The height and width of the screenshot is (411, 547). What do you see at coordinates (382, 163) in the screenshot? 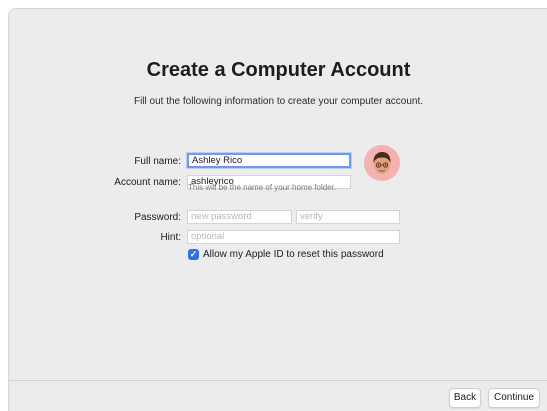
I see `memoji-avatar-icon` at bounding box center [382, 163].